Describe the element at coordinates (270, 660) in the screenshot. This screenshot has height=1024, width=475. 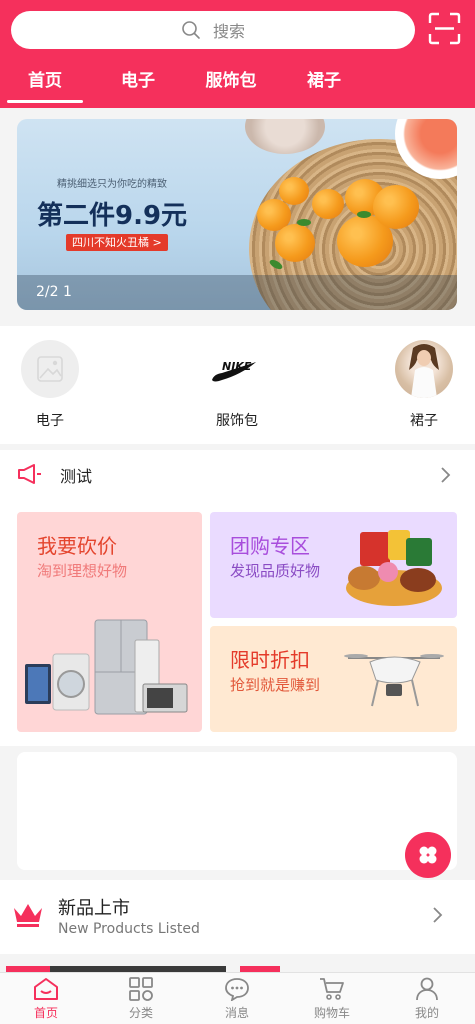
I see `promo-title: 限时折扣` at that location.